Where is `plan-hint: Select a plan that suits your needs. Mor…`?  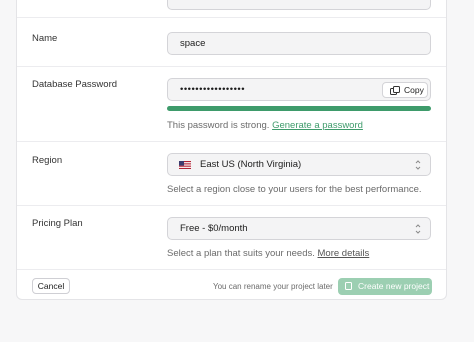 plan-hint: Select a plan that suits your needs. Mor… is located at coordinates (268, 253).